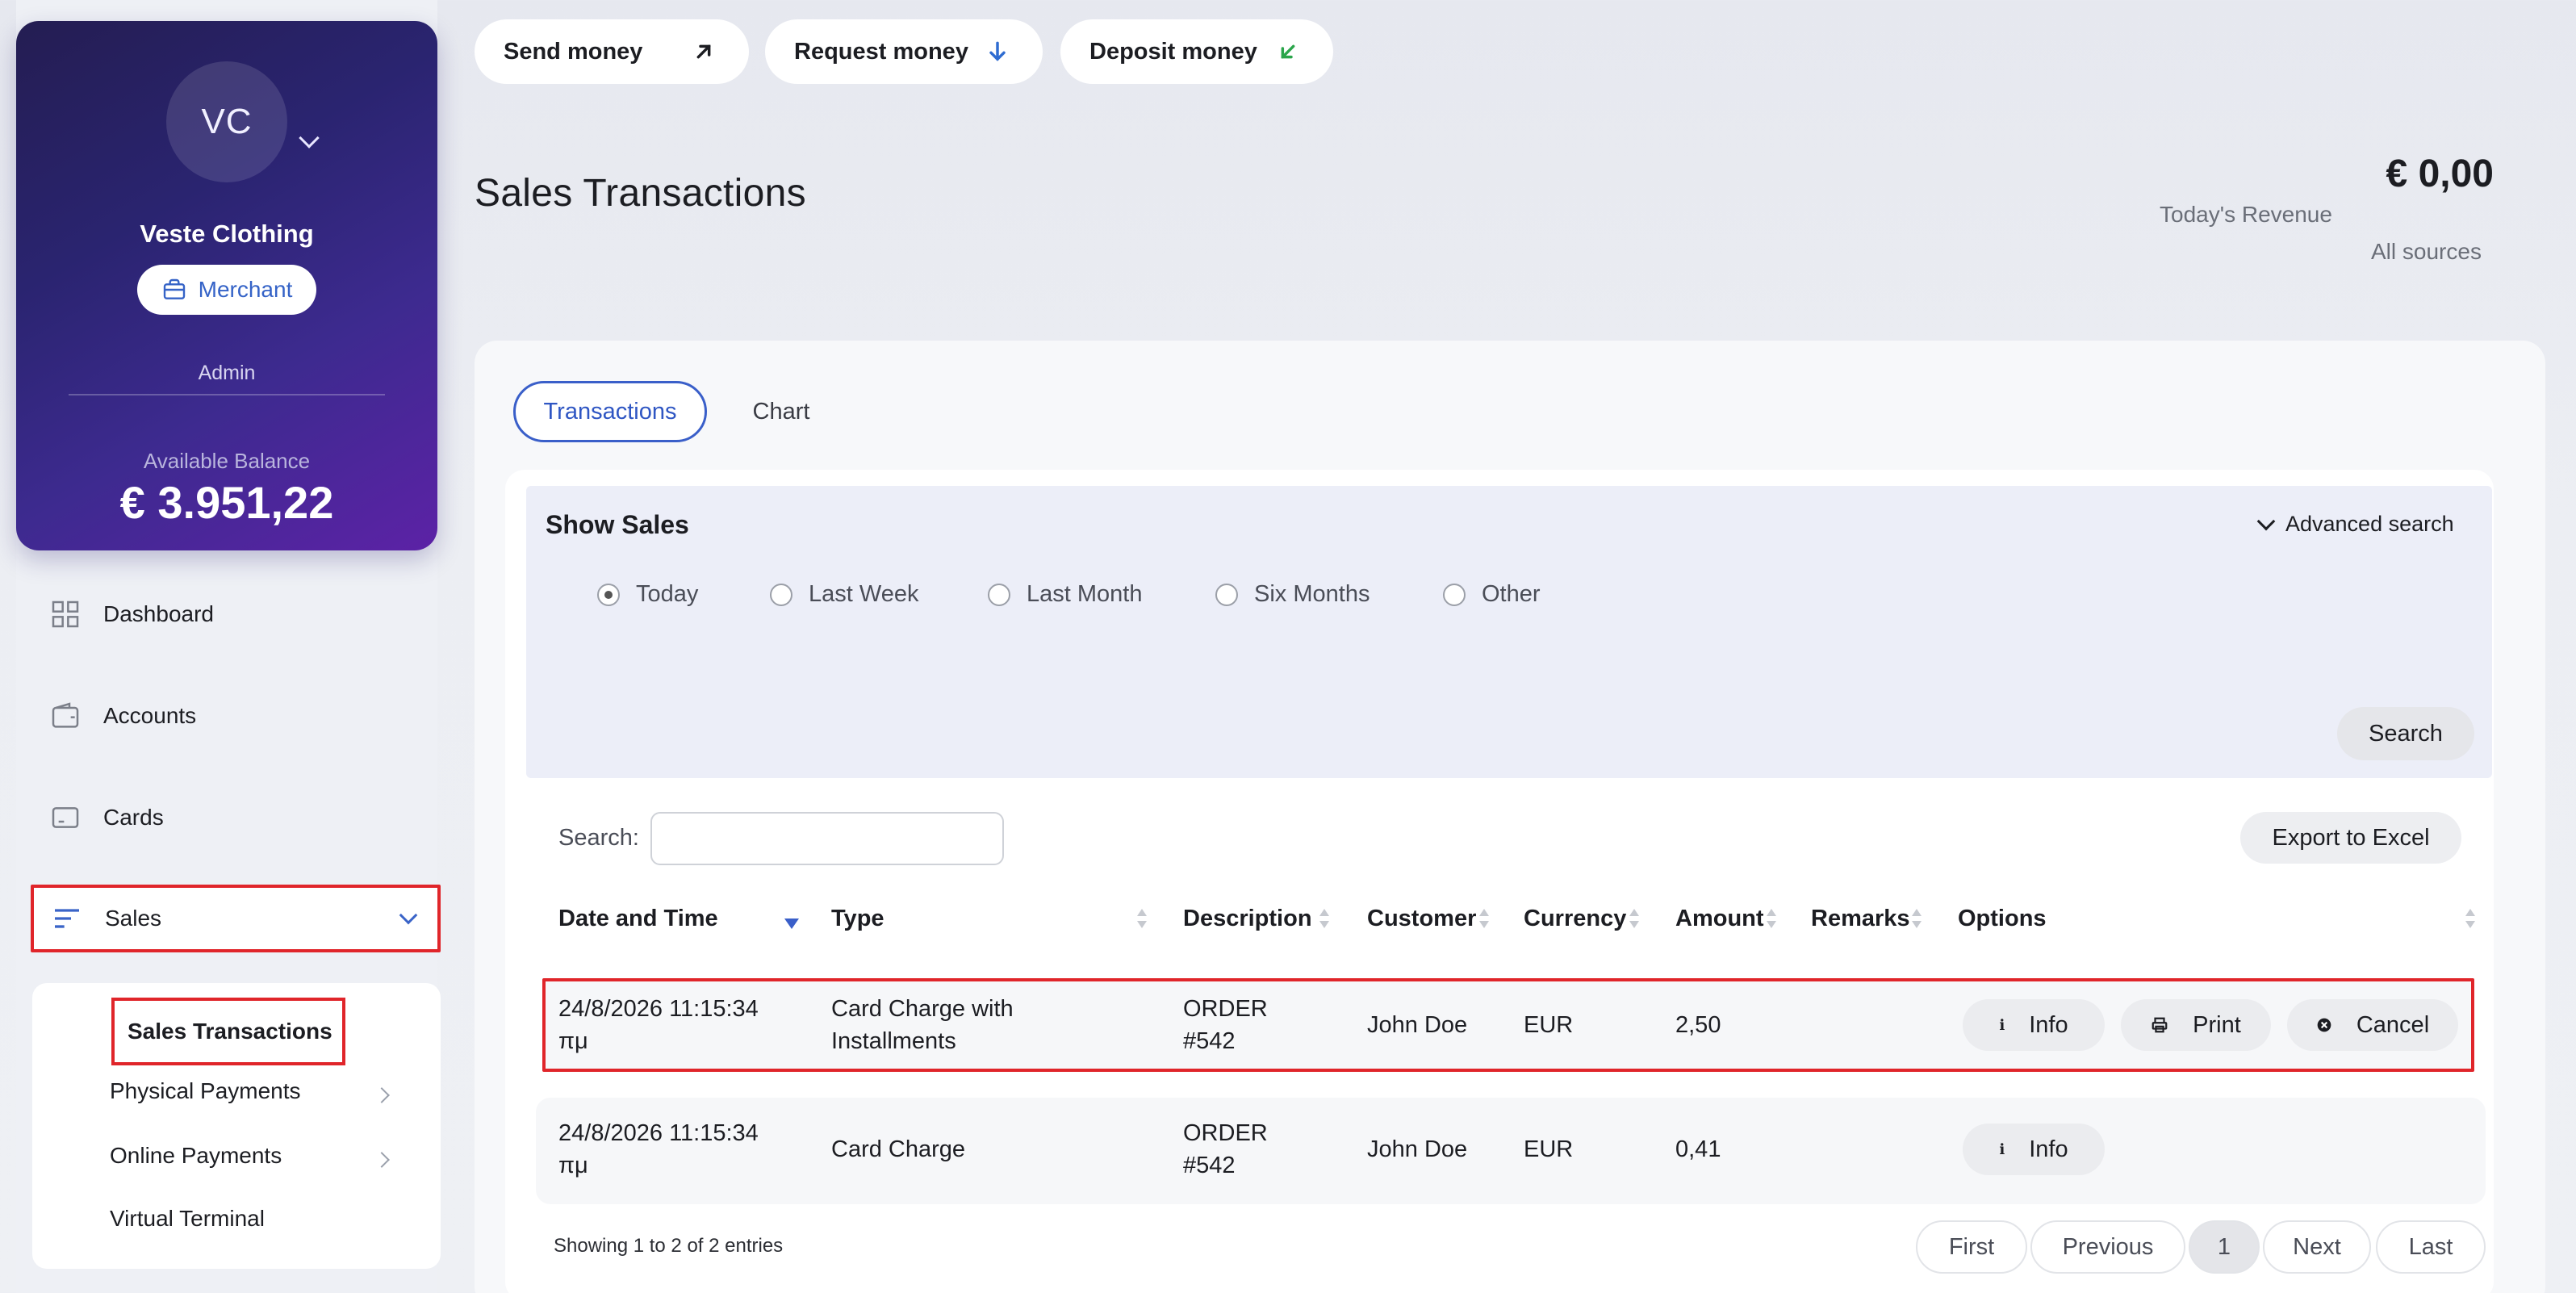  I want to click on column-header-amount: Amount, so click(1719, 919).